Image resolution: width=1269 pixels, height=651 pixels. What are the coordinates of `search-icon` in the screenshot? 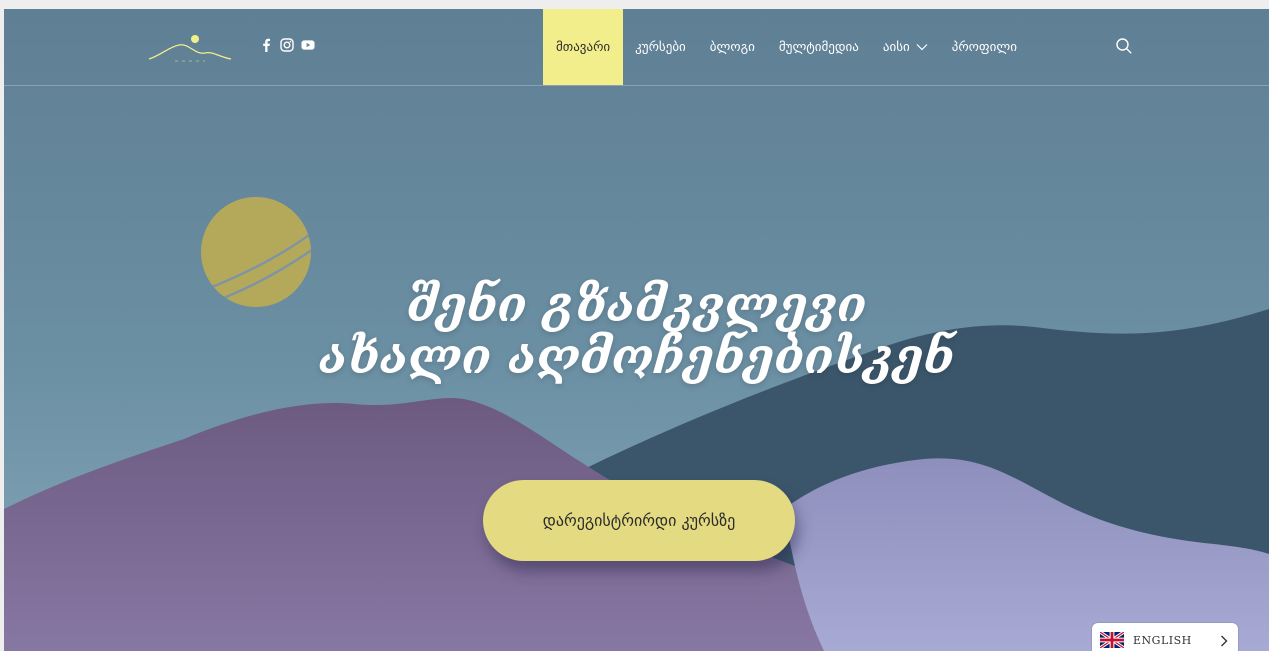 It's located at (1124, 46).